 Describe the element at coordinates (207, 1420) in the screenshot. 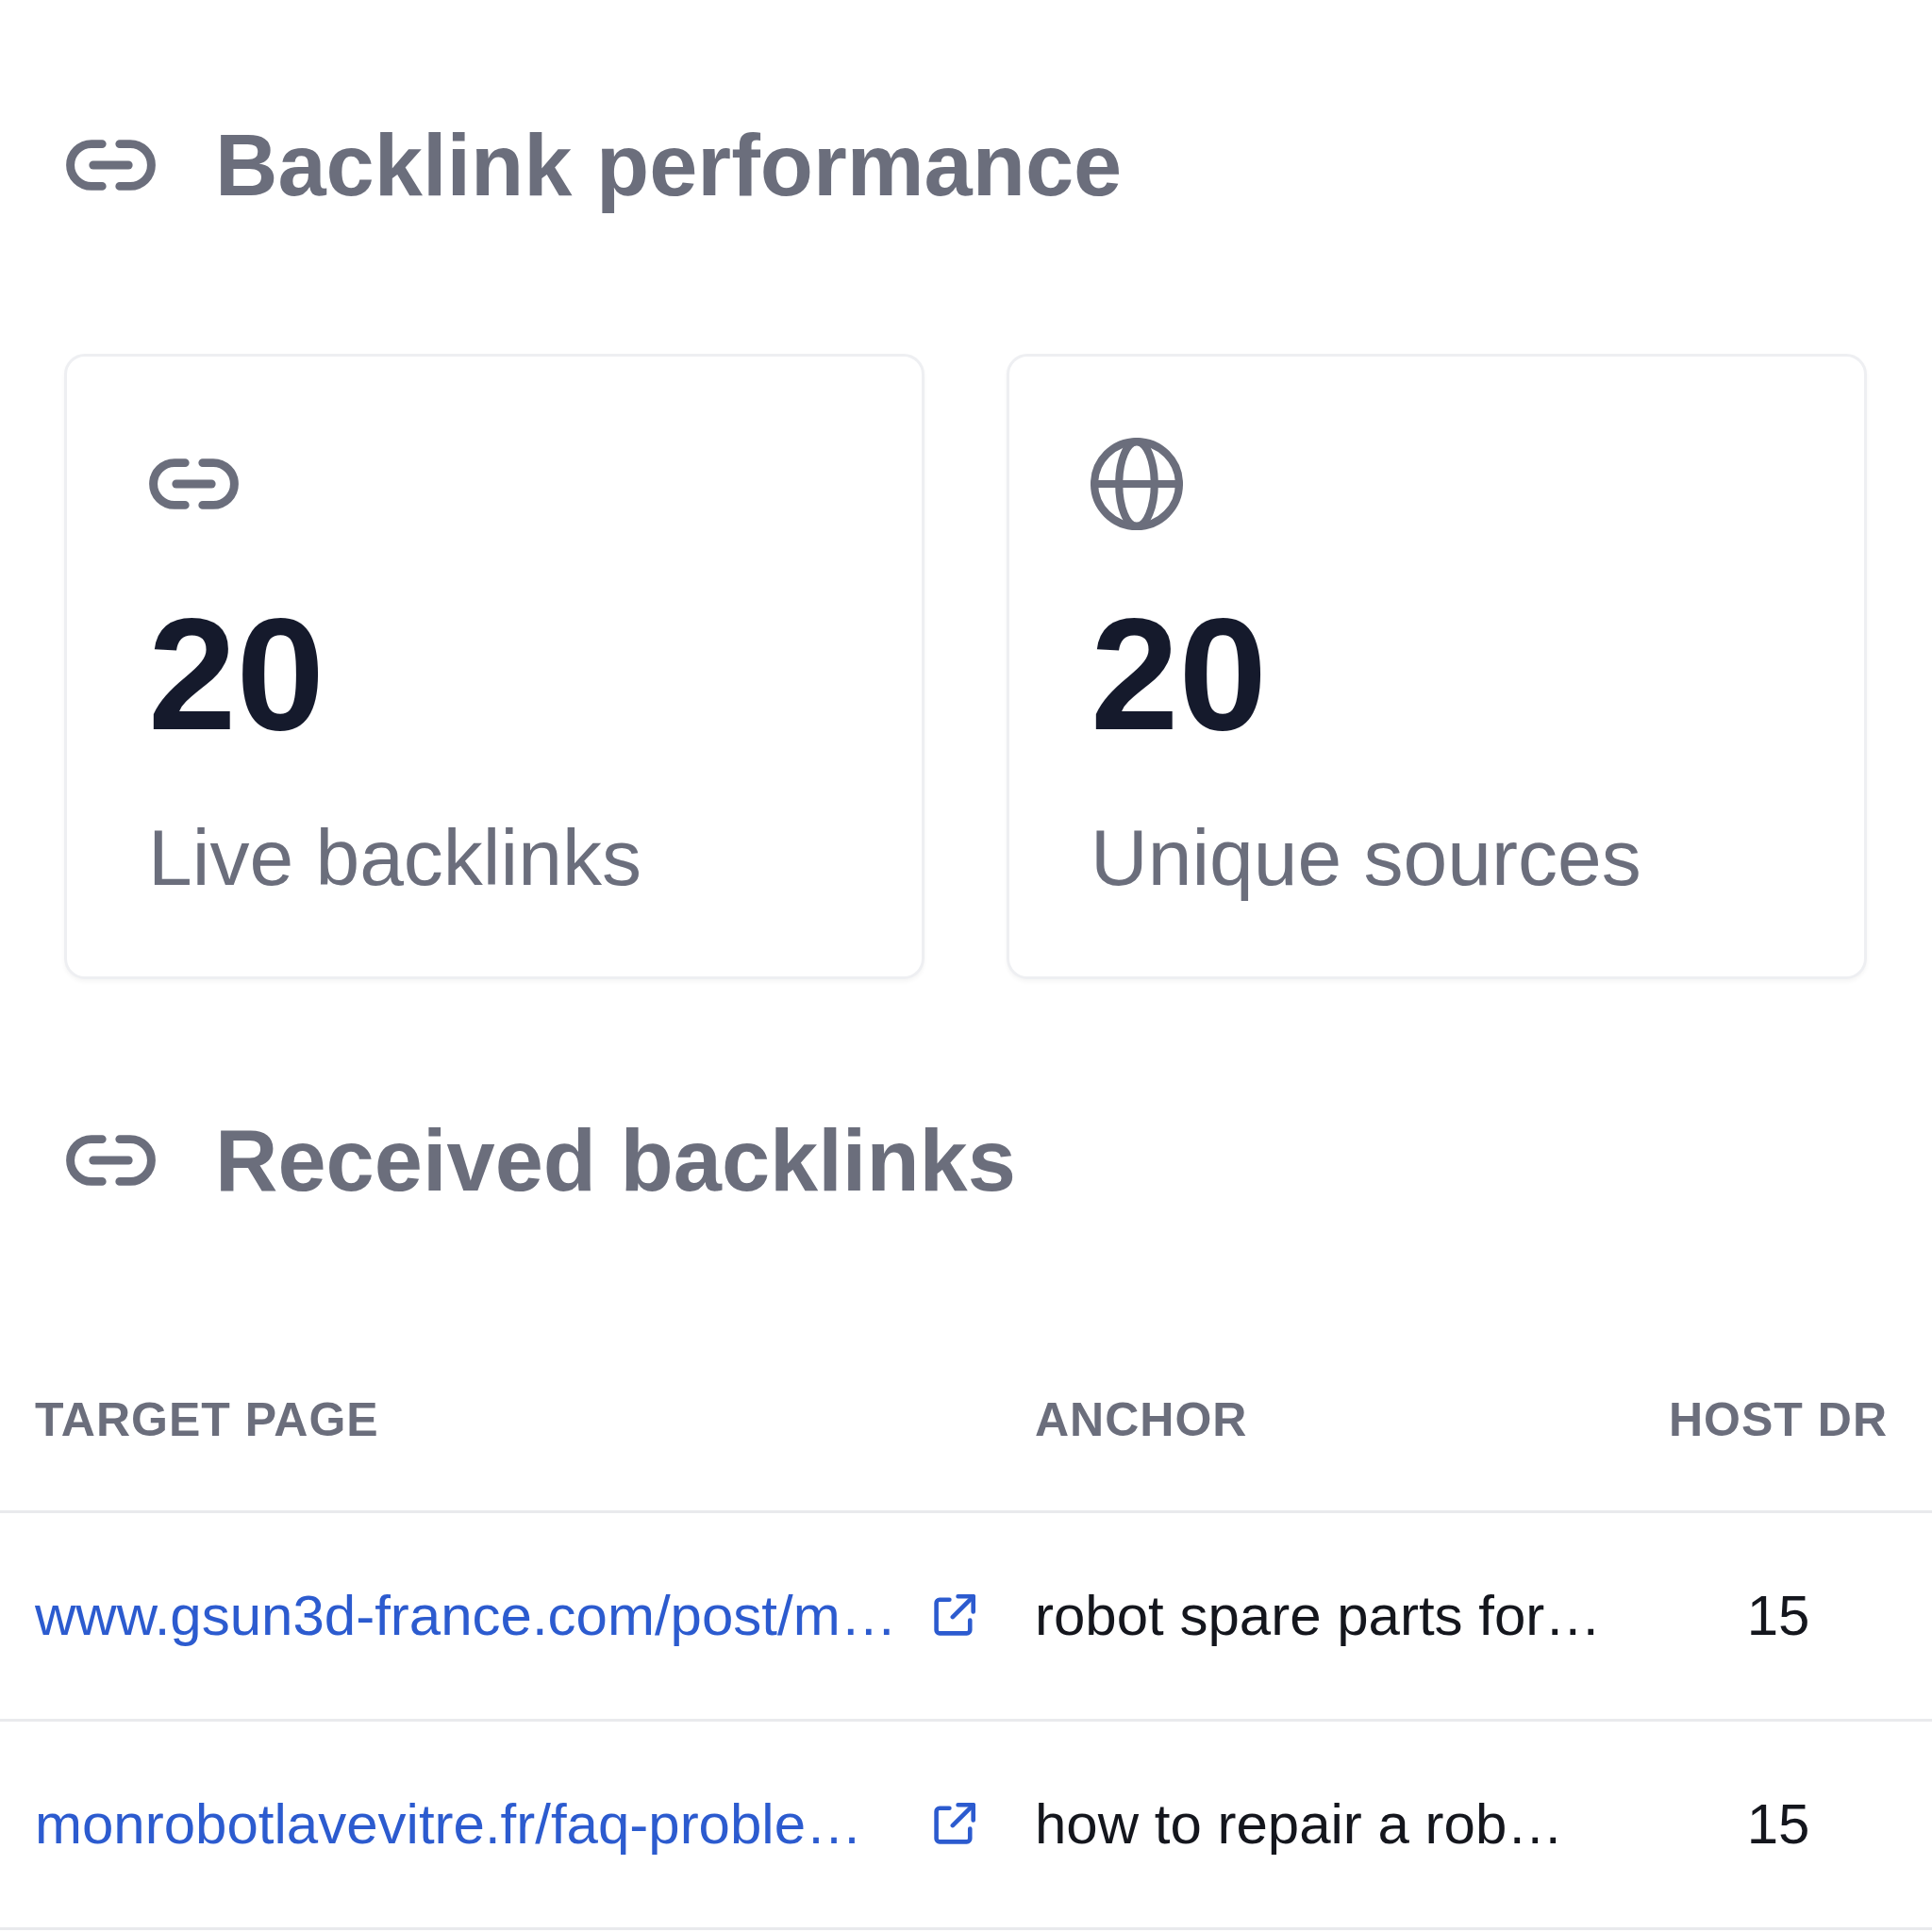

I see `column-header: TARGET PAGE` at that location.